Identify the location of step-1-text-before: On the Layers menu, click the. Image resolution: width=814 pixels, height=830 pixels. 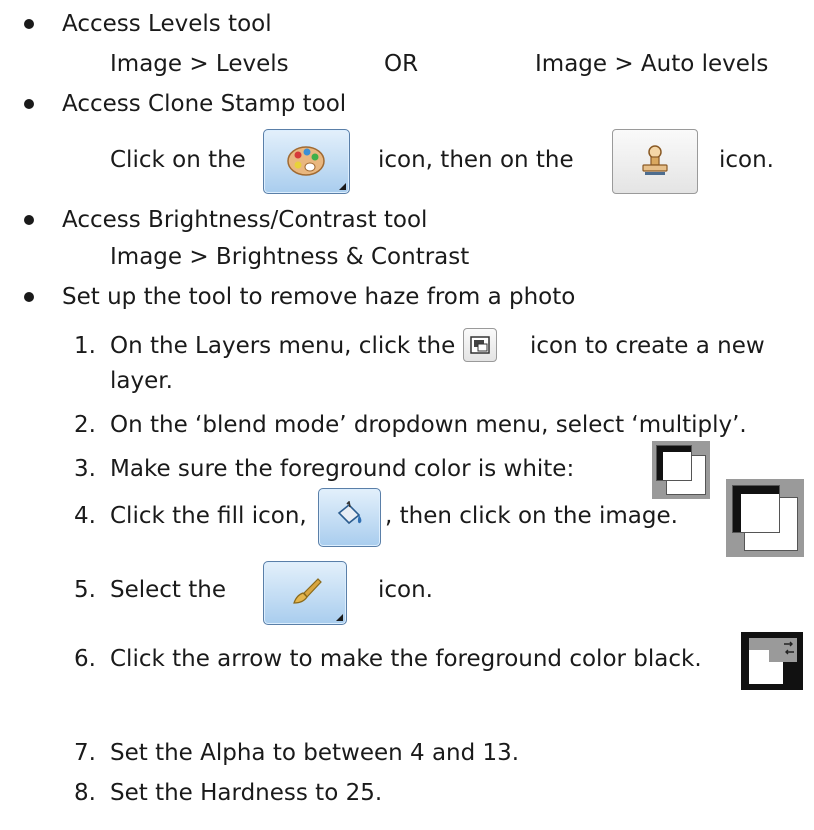
(283, 346).